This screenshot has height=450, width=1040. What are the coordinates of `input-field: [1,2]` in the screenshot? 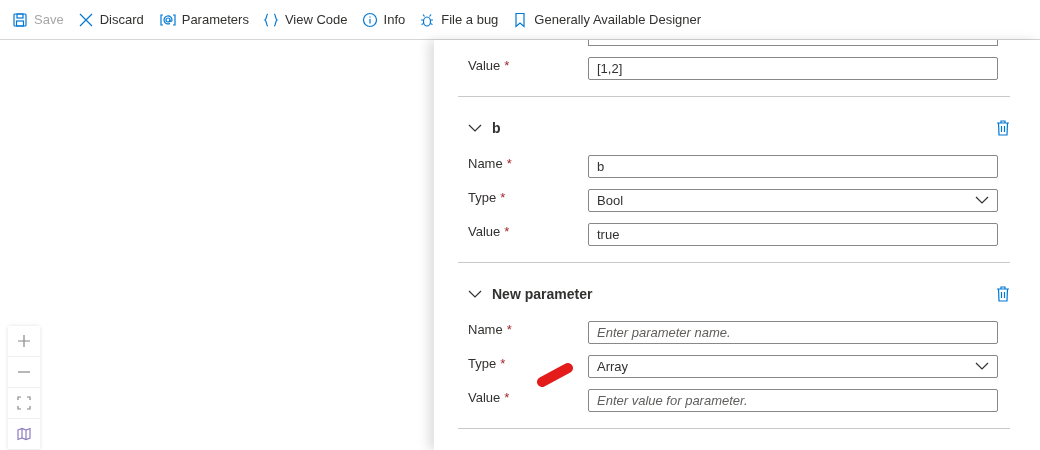 It's located at (793, 68).